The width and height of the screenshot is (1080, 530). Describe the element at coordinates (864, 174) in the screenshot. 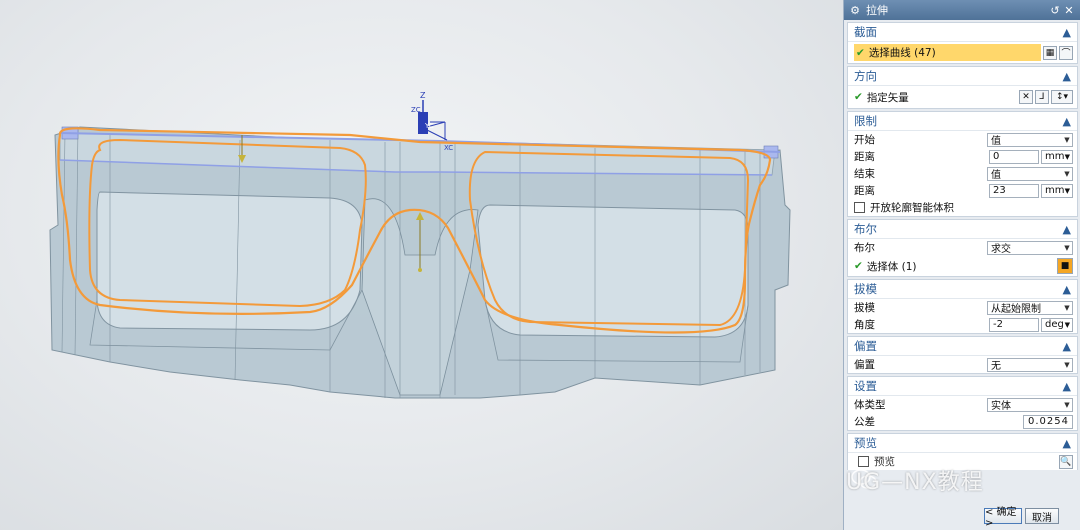

I see `end-label: 结束` at that location.